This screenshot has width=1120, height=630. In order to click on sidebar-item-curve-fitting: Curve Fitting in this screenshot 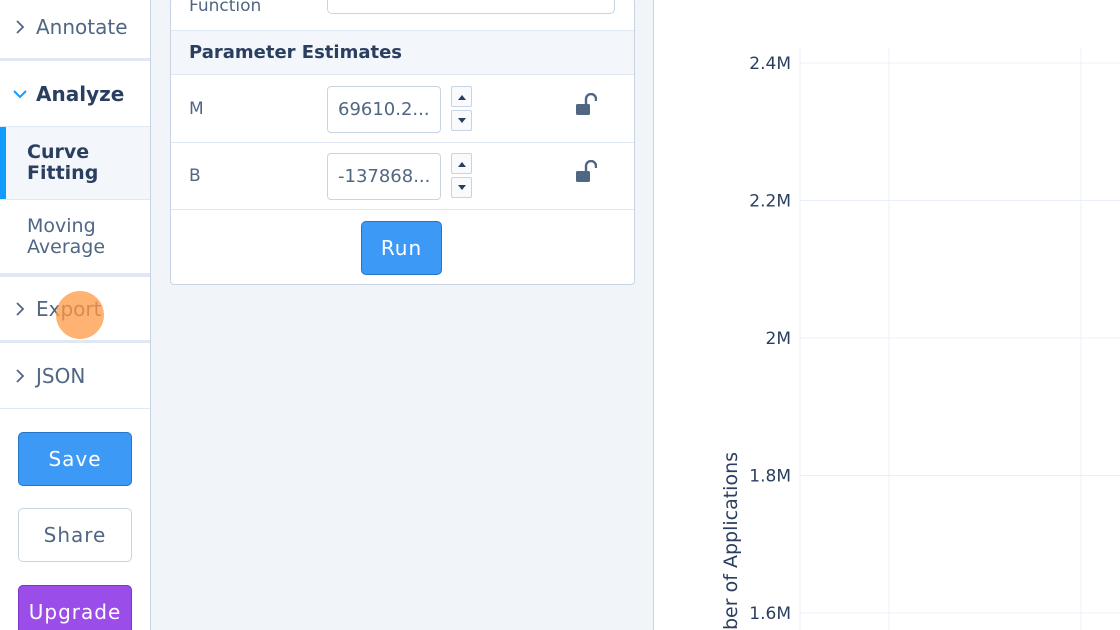, I will do `click(75, 163)`.